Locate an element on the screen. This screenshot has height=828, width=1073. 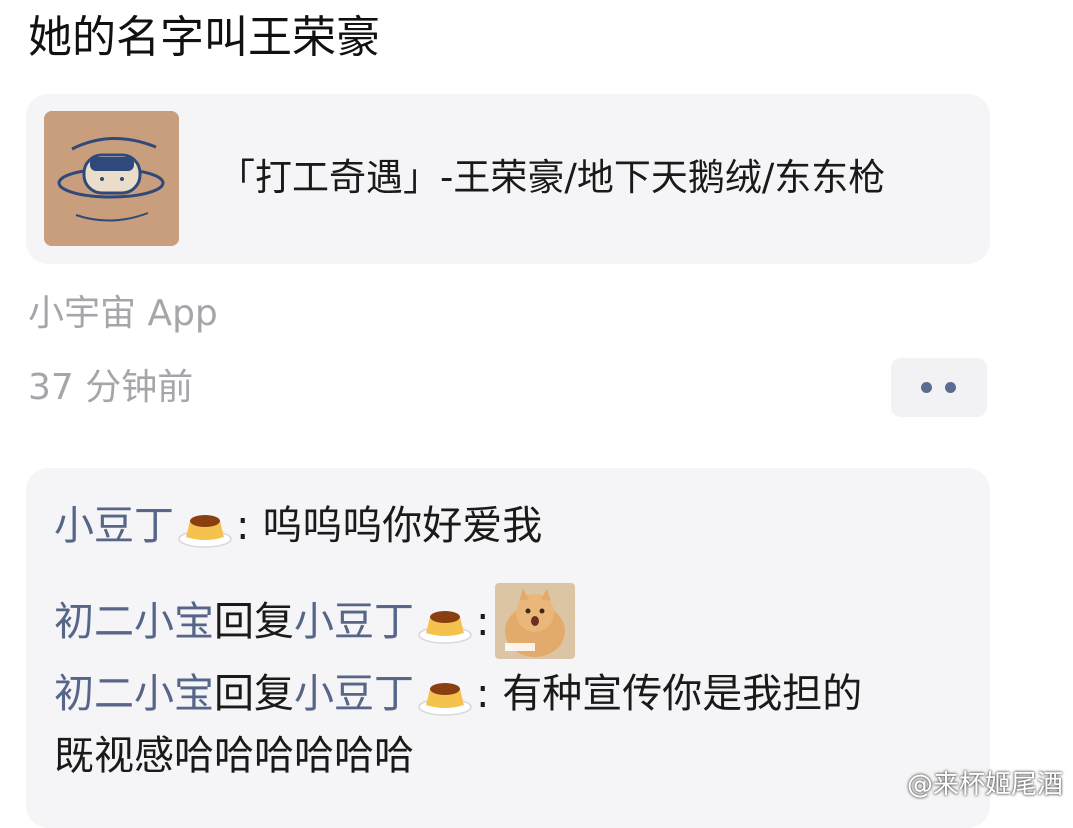
comment-text: 呜呜呜你好爱我 is located at coordinates (402, 526).